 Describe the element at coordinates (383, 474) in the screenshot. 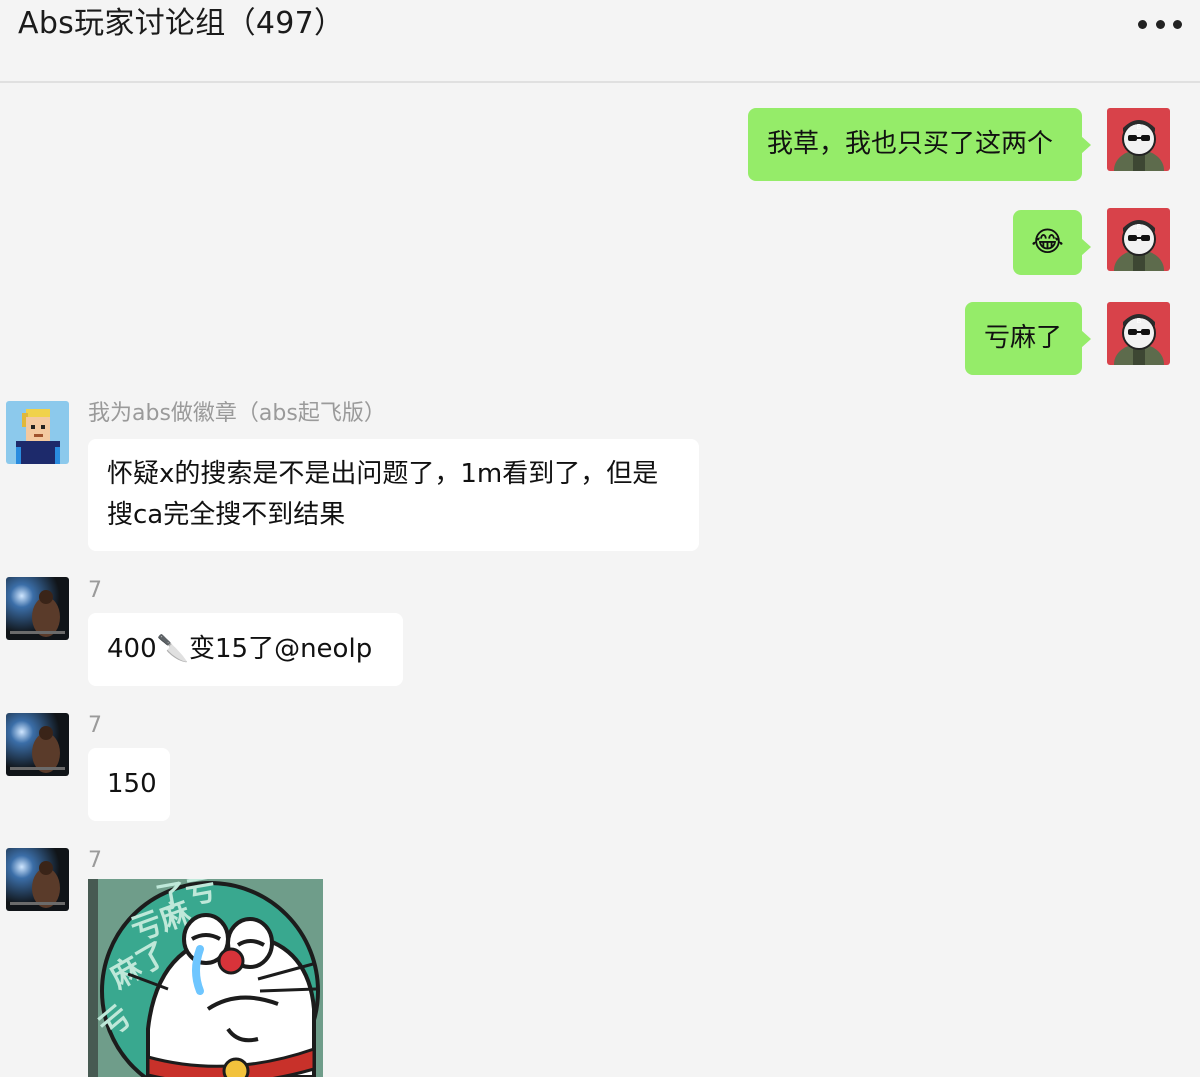

I see `message-text-line-1: 怀疑x的搜索是不是出问题了，1m看到了，但是` at that location.